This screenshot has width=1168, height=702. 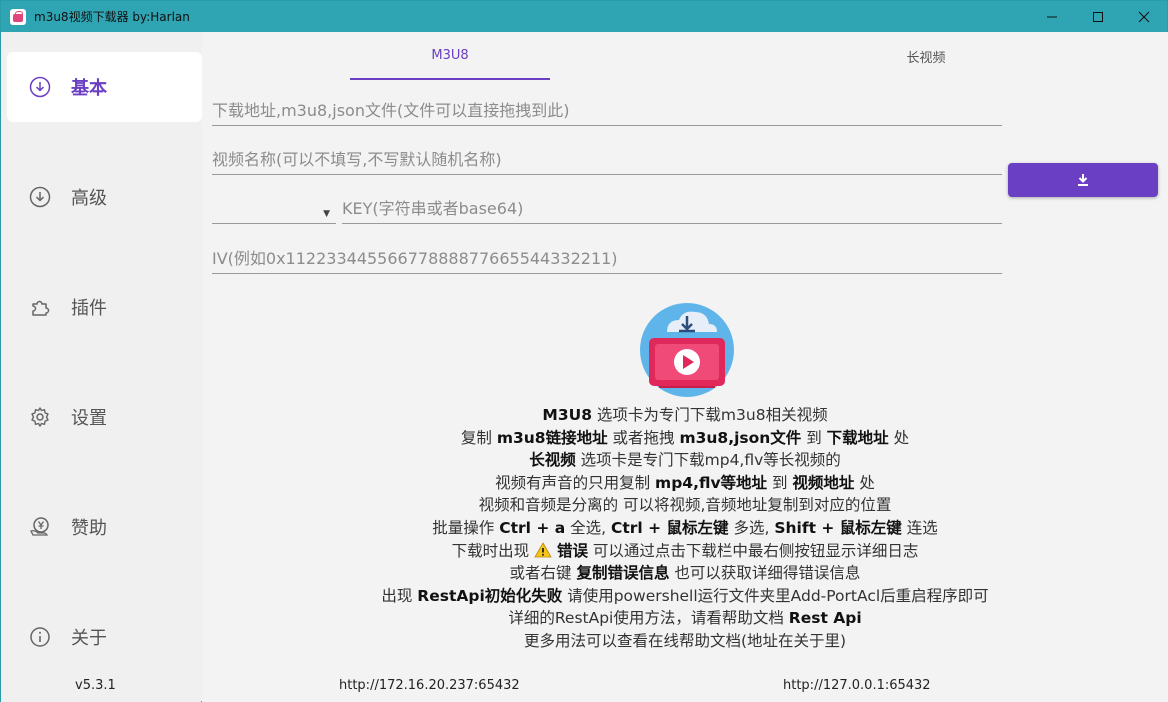 I want to click on download-url-placeholder: 下载地址,m3u8,json文件(文件可以直接拖拽到此), so click(x=391, y=110).